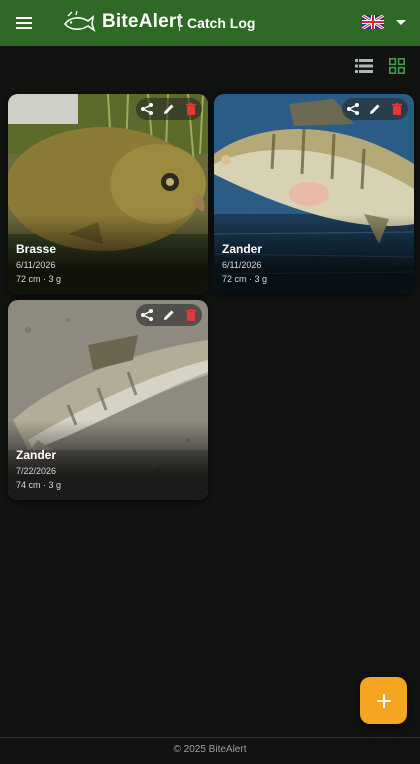 The height and width of the screenshot is (764, 420). What do you see at coordinates (39, 485) in the screenshot?
I see `catch-measurements: 74 cm · 3 g` at bounding box center [39, 485].